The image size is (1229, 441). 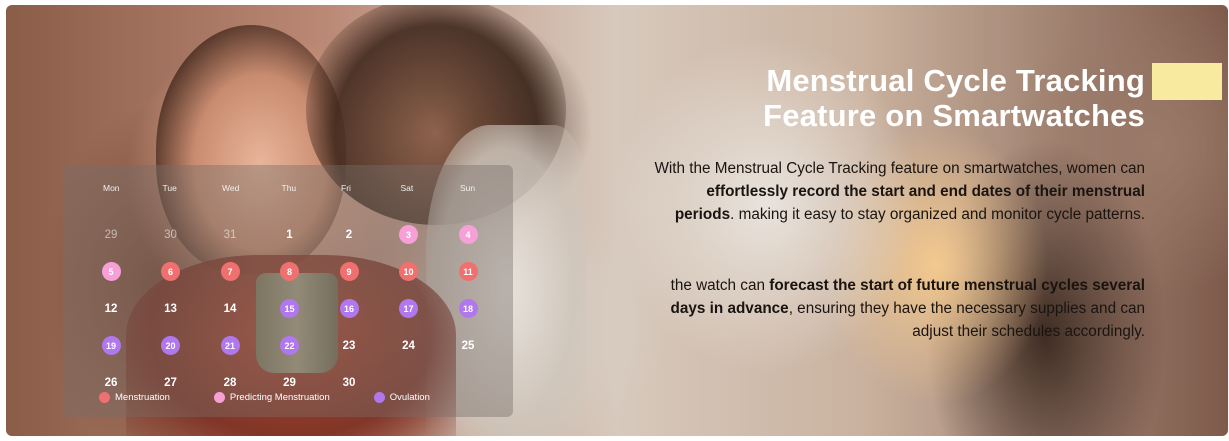 I want to click on day-number: 23, so click(x=349, y=345).